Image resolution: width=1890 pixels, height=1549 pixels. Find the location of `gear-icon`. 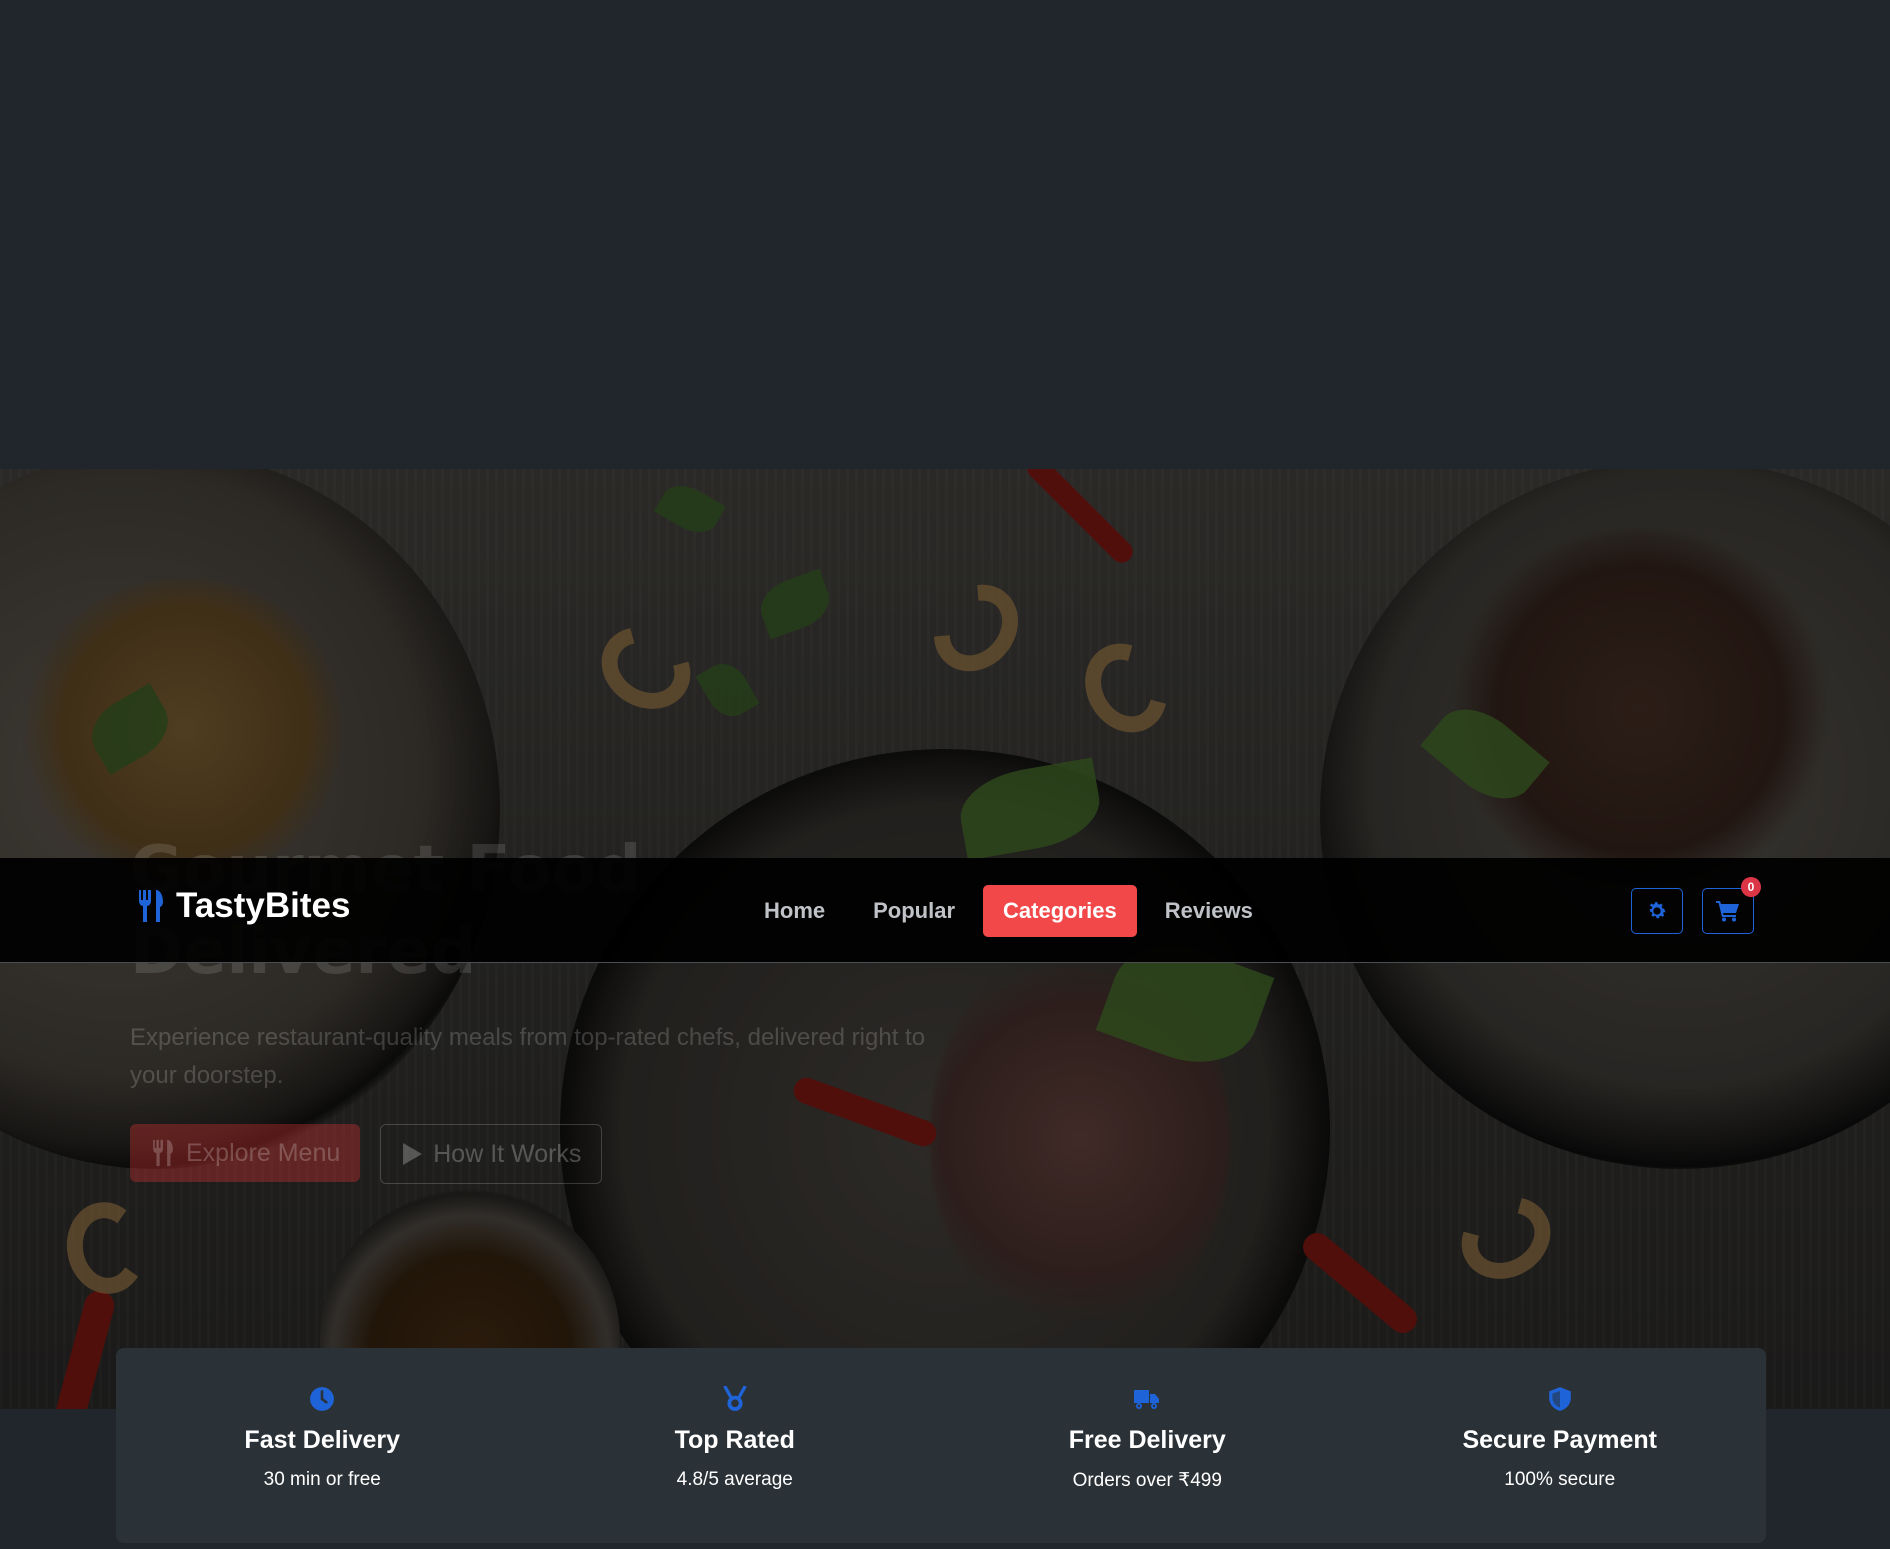

gear-icon is located at coordinates (1657, 910).